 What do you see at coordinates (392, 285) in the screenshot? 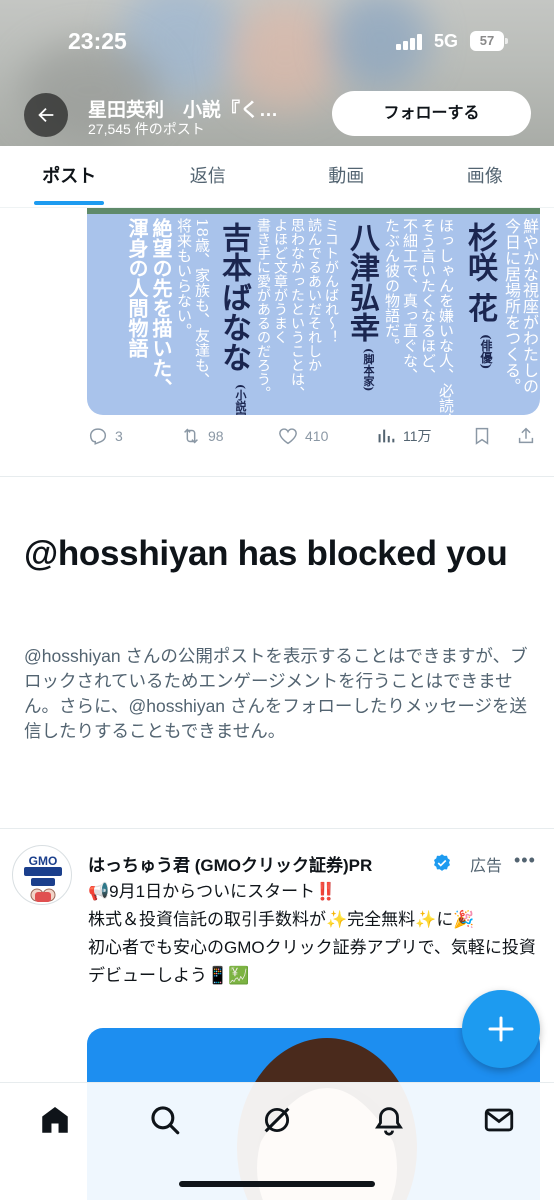
I see `cover-text: たぶん彼の物語だ。` at bounding box center [392, 285].